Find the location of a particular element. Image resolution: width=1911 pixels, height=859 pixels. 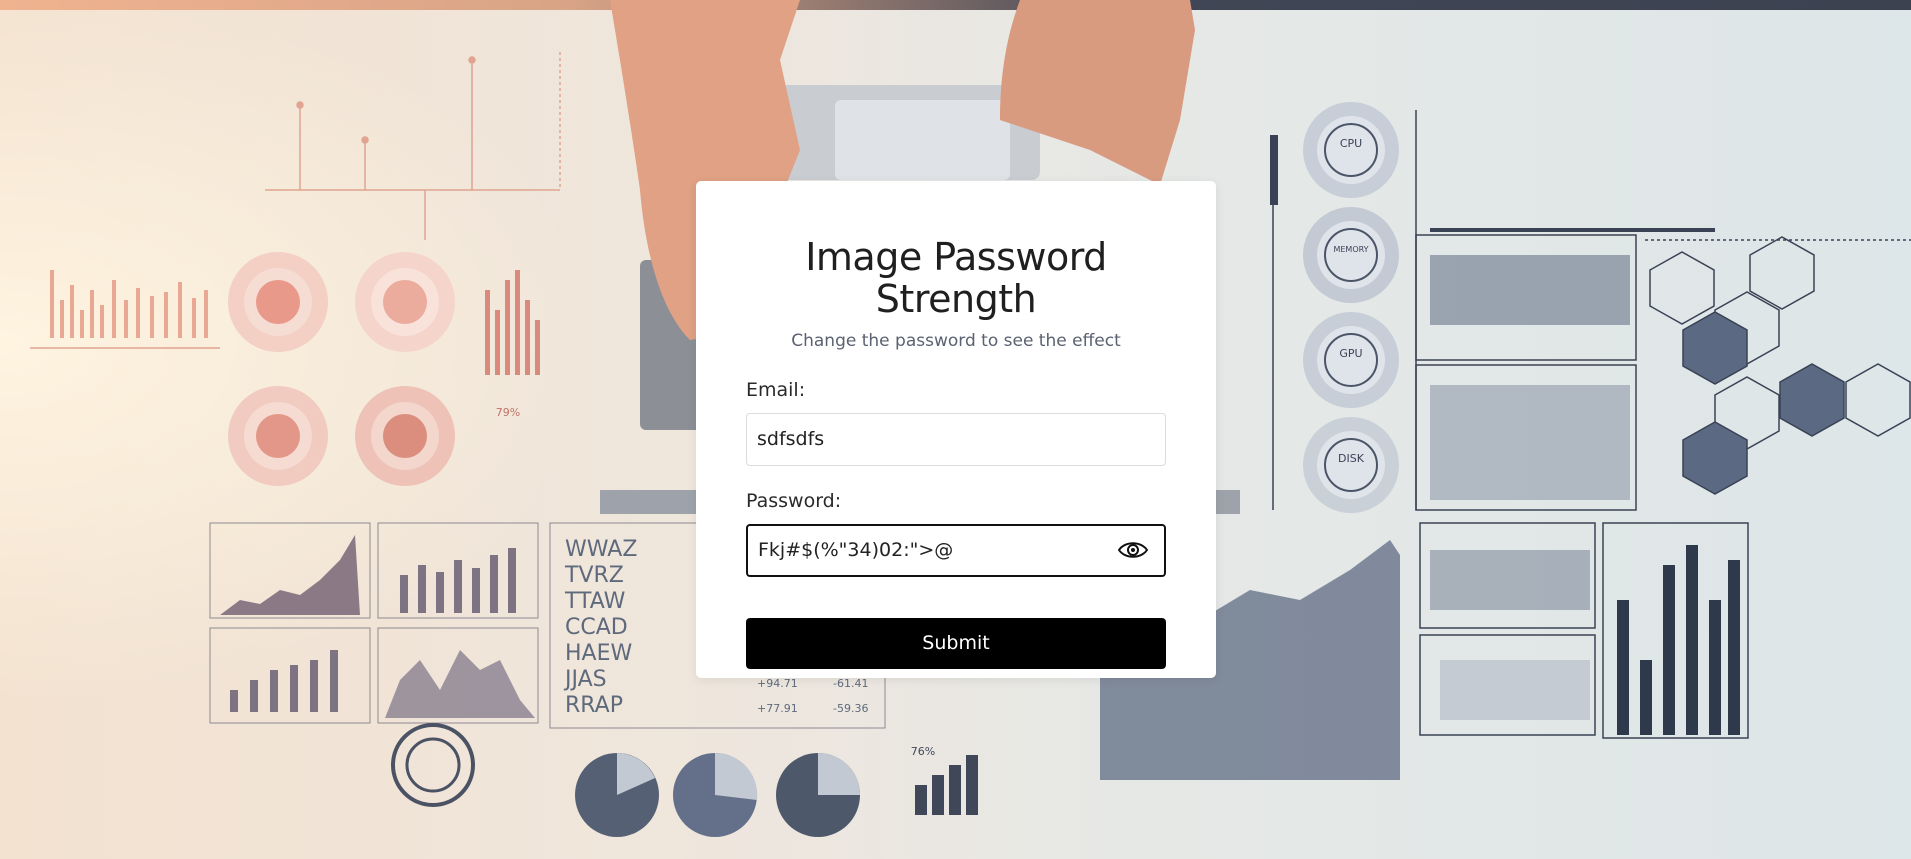

password-field-wrapper is located at coordinates (956, 550).